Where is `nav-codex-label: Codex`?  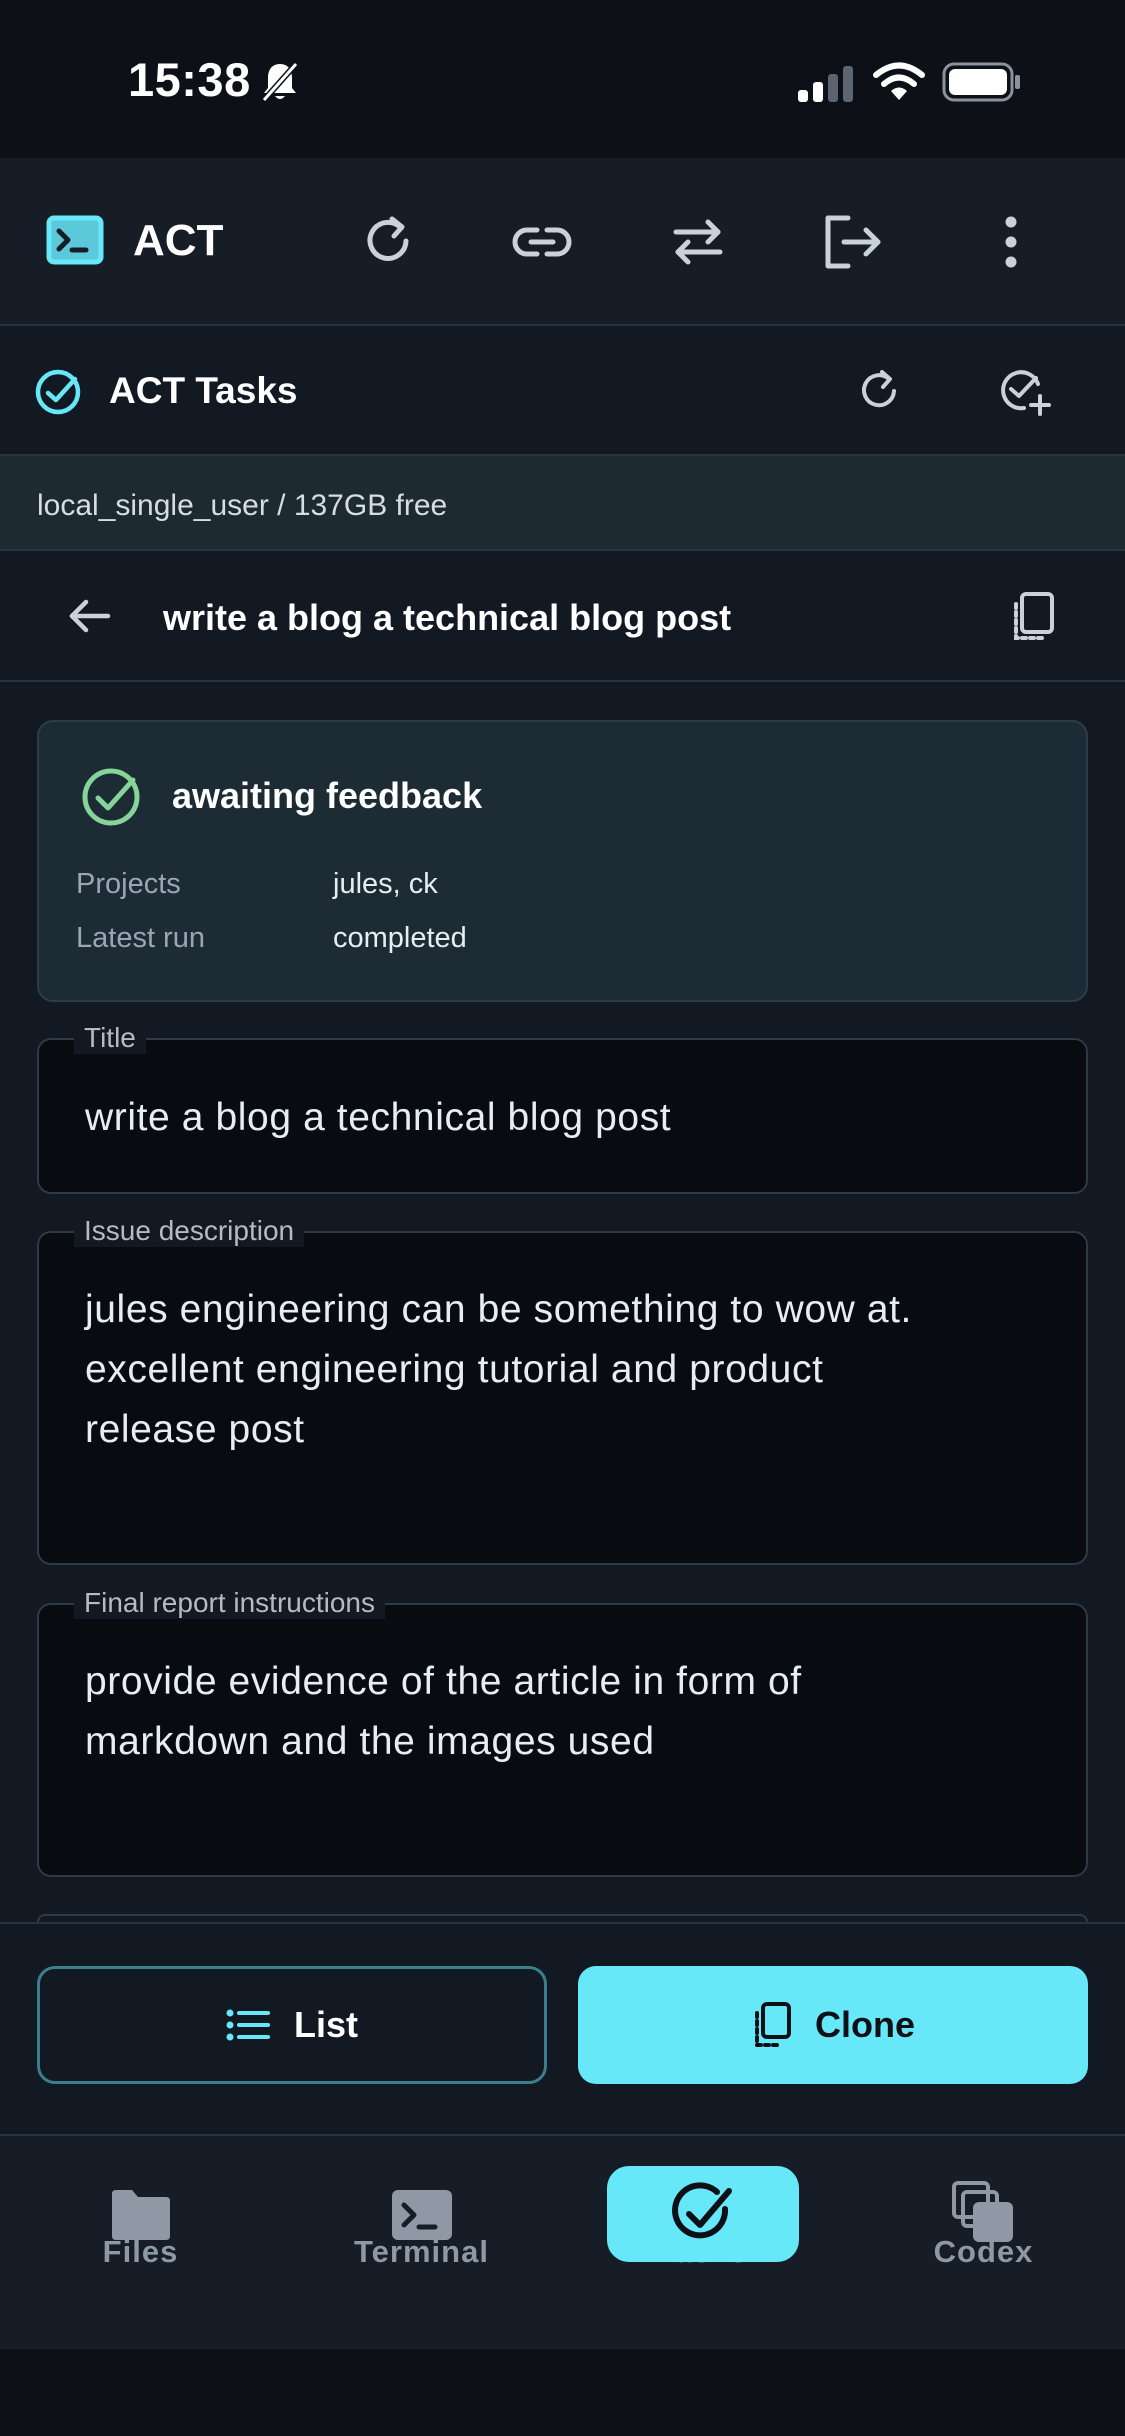 nav-codex-label: Codex is located at coordinates (983, 2251).